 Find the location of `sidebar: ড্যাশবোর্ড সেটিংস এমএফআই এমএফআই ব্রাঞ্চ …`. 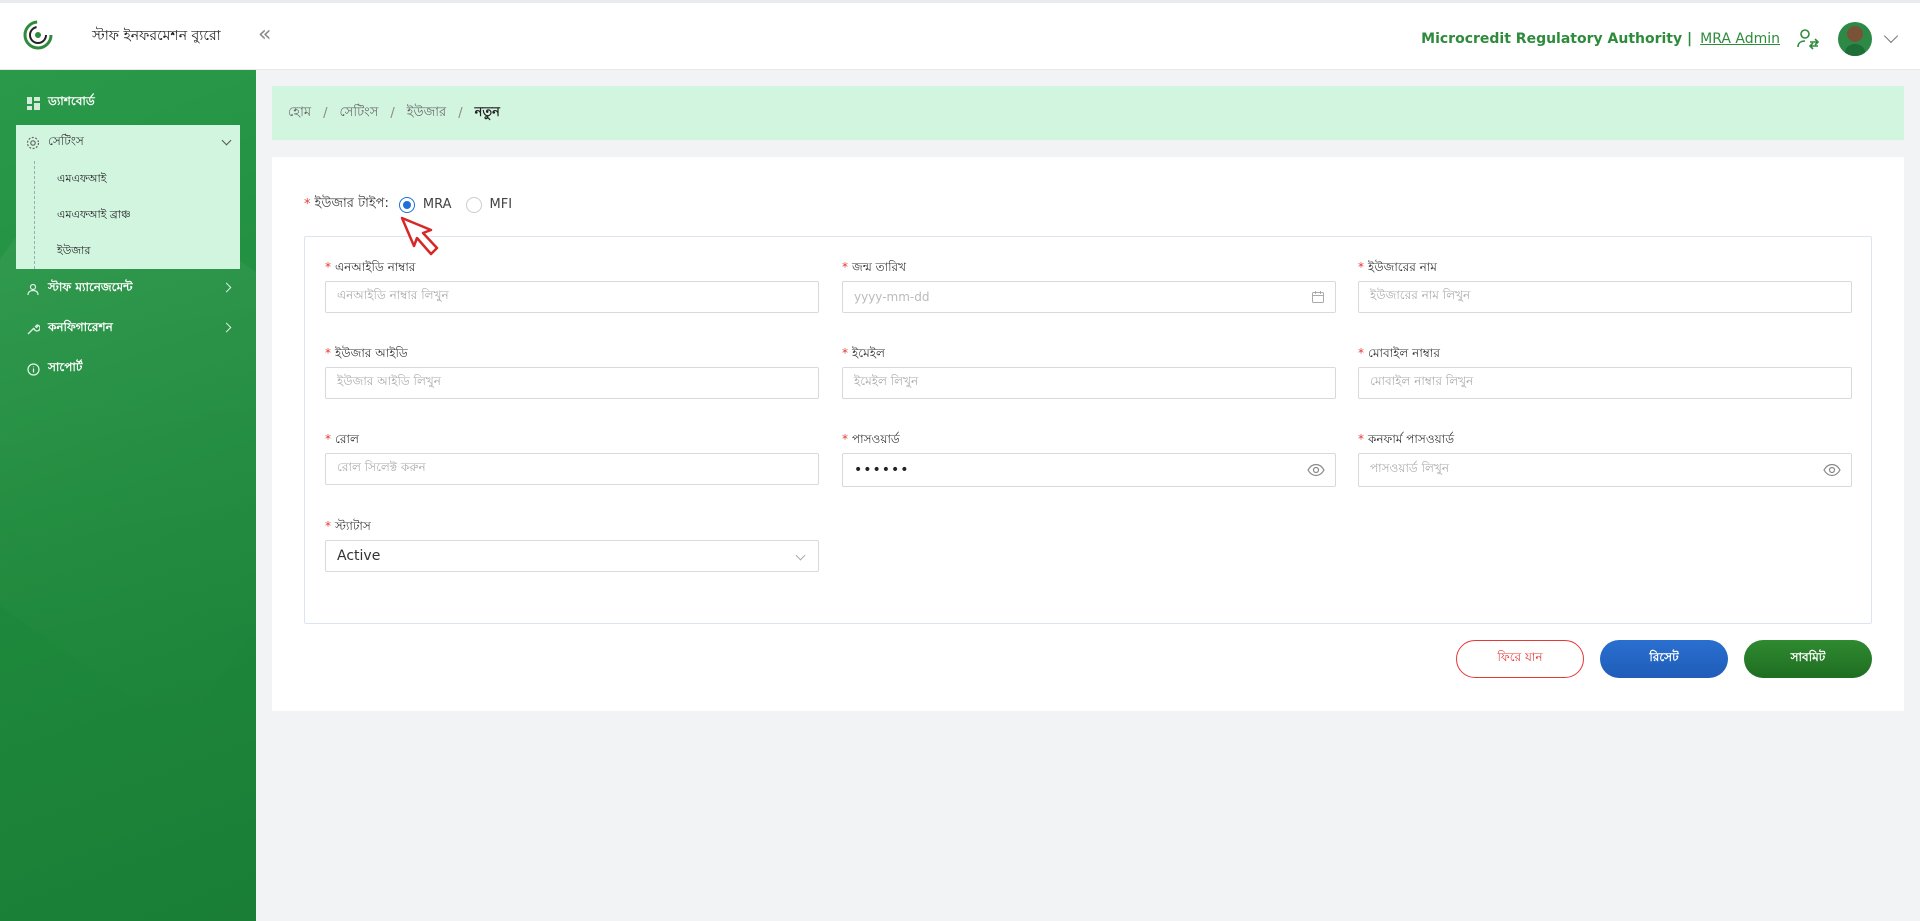

sidebar: ড্যাশবোর্ড সেটিংস এমএফআই এমএফআই ব্রাঞ্চ … is located at coordinates (128, 495).